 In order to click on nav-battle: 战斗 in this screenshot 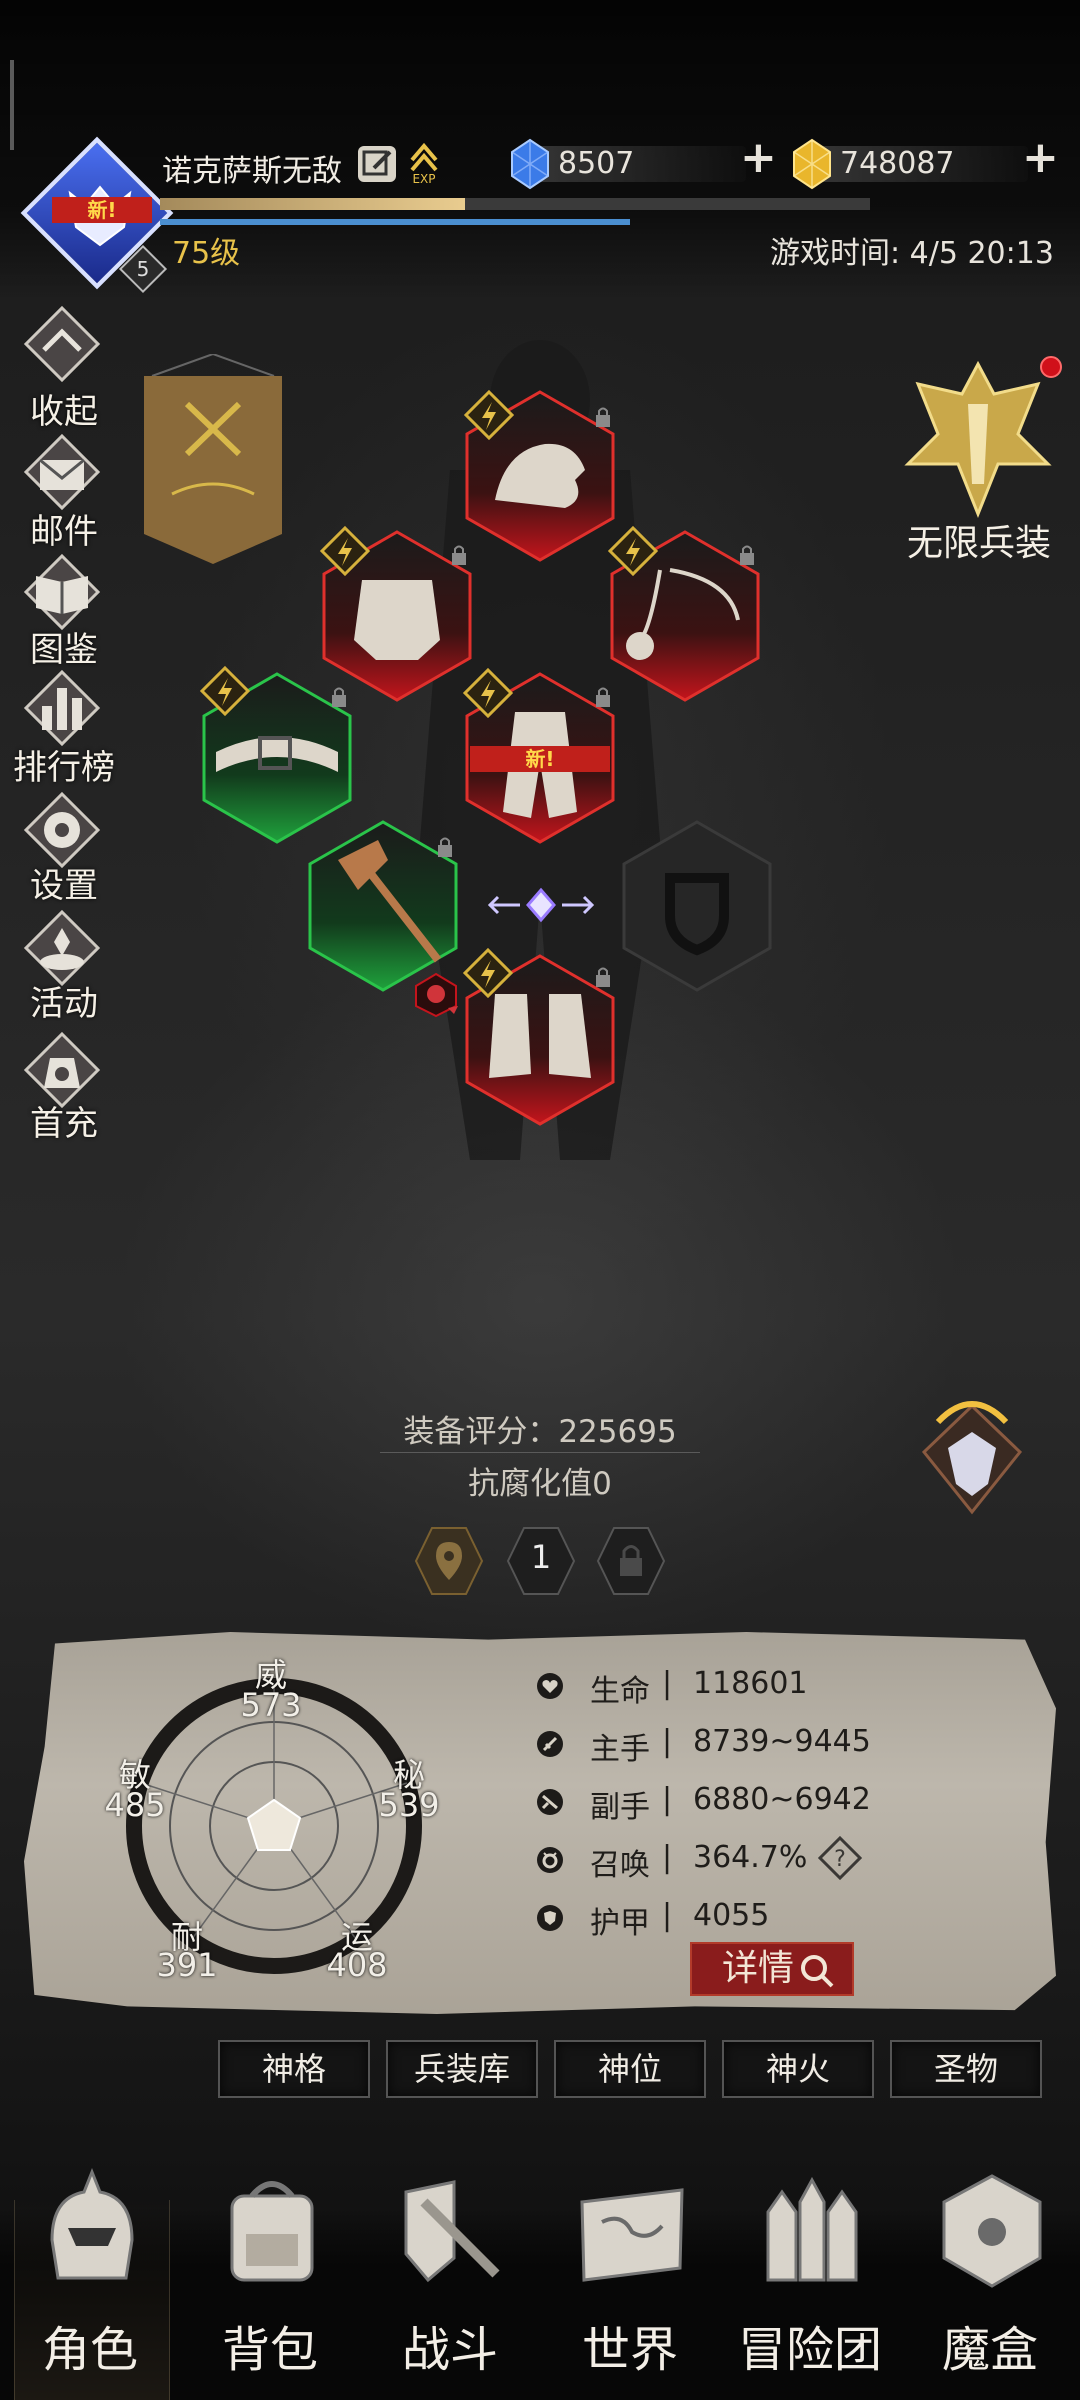, I will do `click(450, 2345)`.